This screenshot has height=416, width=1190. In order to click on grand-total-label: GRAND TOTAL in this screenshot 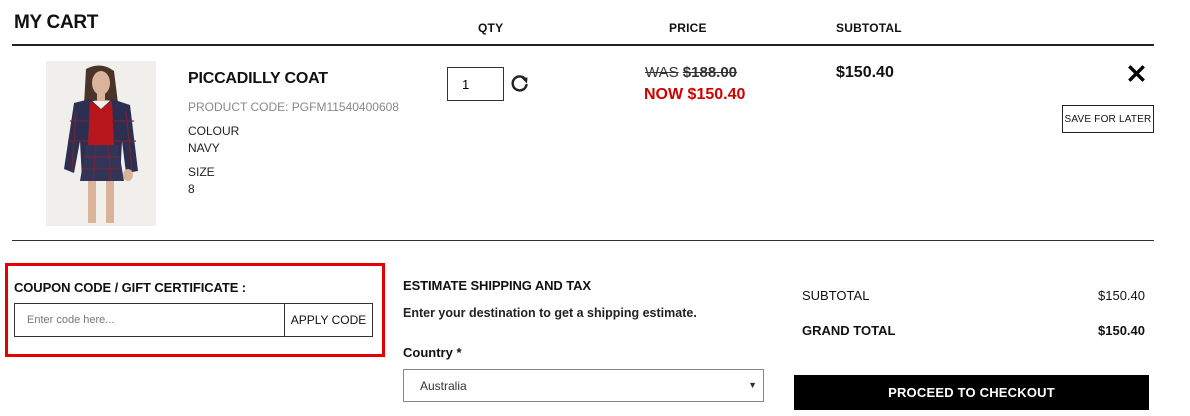, I will do `click(849, 330)`.